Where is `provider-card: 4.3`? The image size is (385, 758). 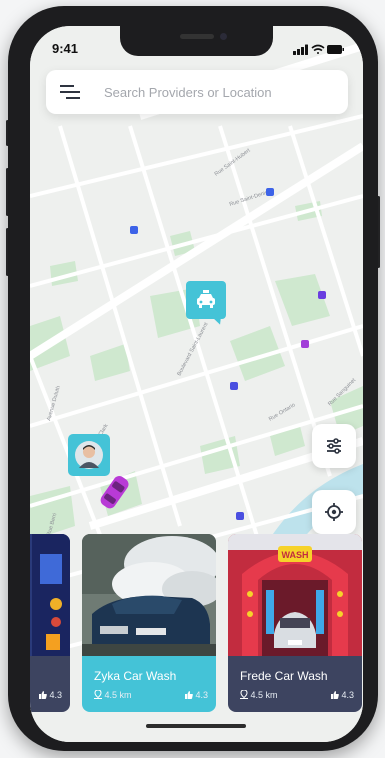
provider-card: 4.3 is located at coordinates (50, 623).